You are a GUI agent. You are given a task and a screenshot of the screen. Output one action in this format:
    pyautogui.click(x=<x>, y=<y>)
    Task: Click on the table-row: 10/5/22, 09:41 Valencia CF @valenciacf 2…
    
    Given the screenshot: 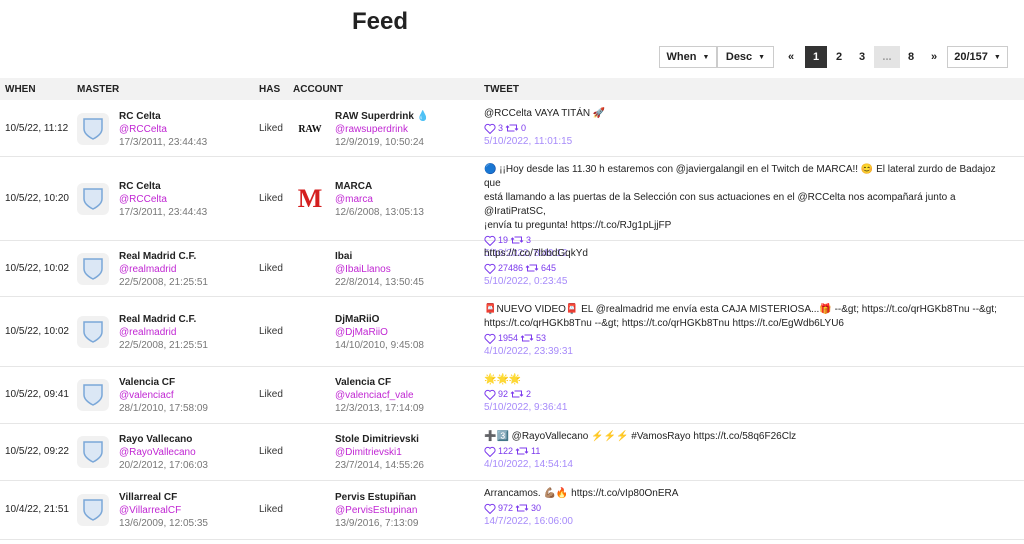 What is the action you would take?
    pyautogui.click(x=512, y=395)
    